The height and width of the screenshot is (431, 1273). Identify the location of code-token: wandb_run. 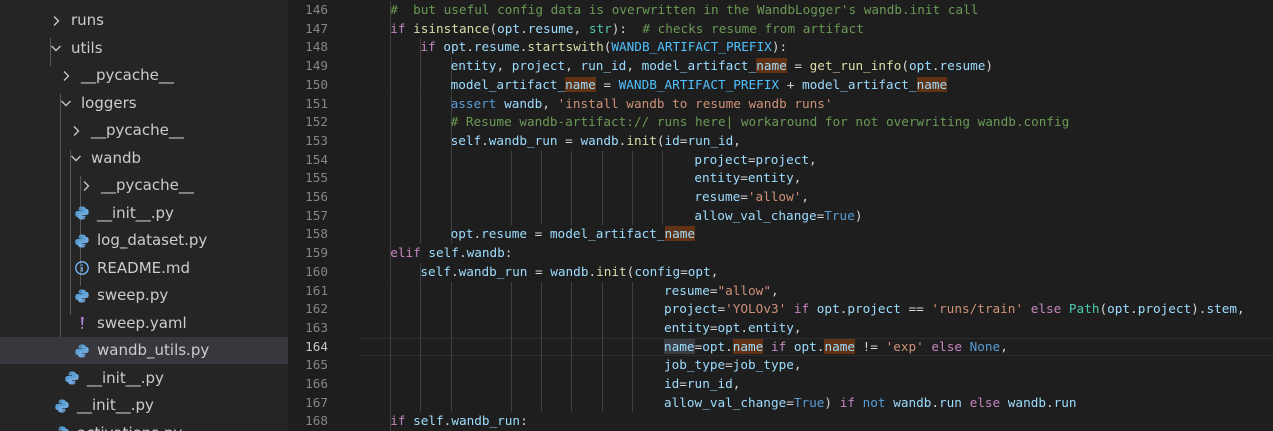
(493, 271).